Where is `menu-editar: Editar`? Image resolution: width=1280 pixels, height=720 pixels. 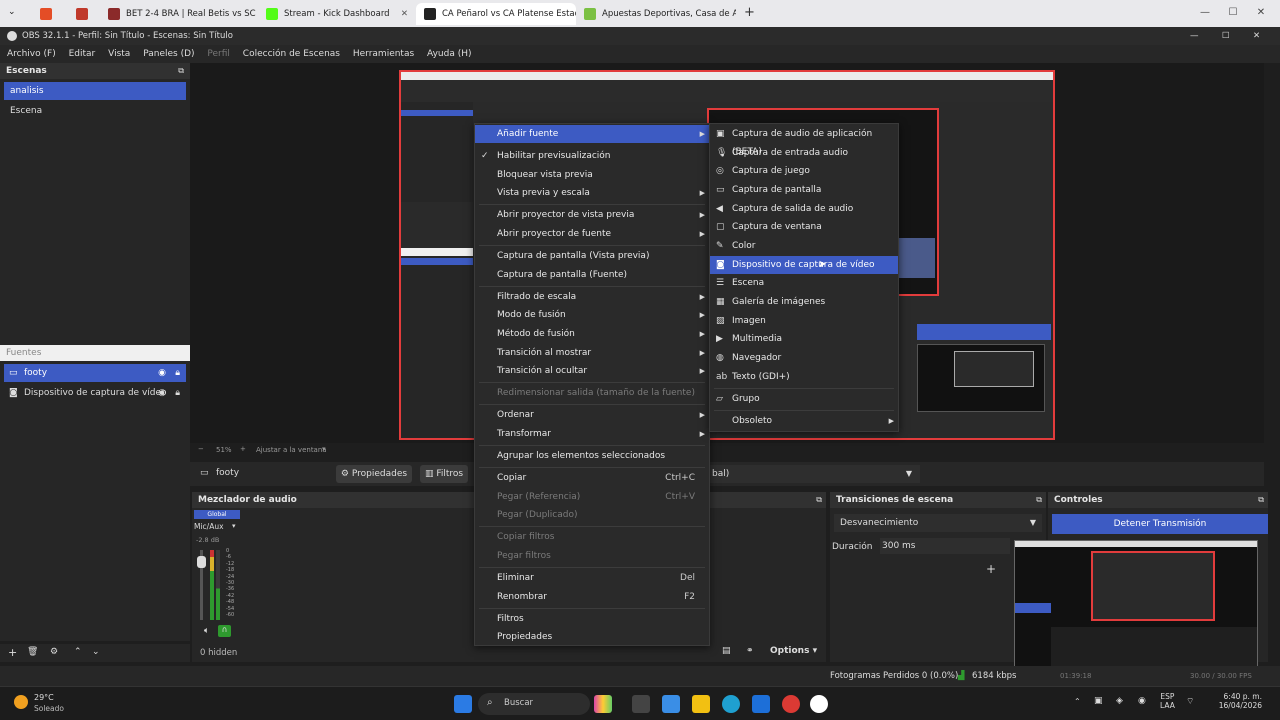
menu-editar: Editar is located at coordinates (82, 54).